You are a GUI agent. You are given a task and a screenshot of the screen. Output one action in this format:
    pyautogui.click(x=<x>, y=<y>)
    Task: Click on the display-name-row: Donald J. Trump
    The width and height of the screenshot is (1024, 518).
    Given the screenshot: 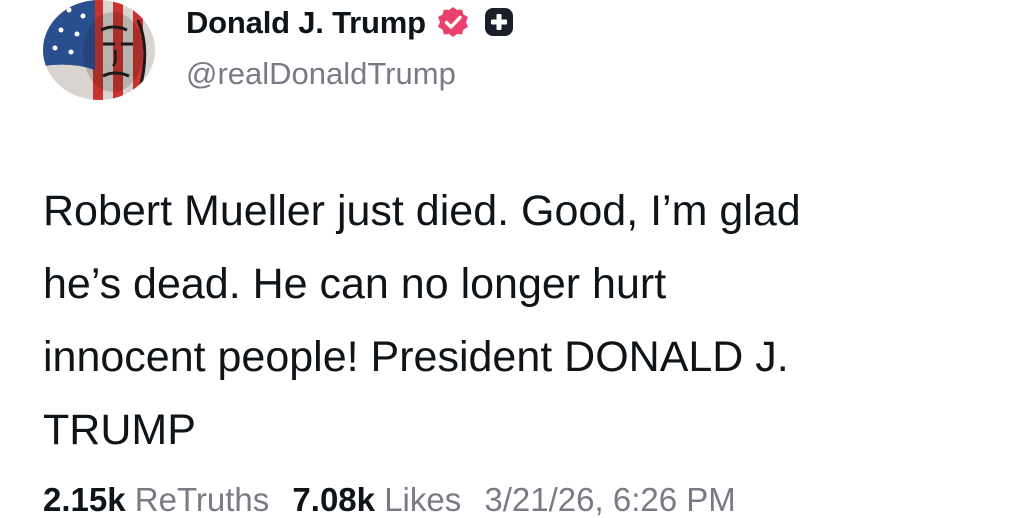 What is the action you would take?
    pyautogui.click(x=351, y=22)
    